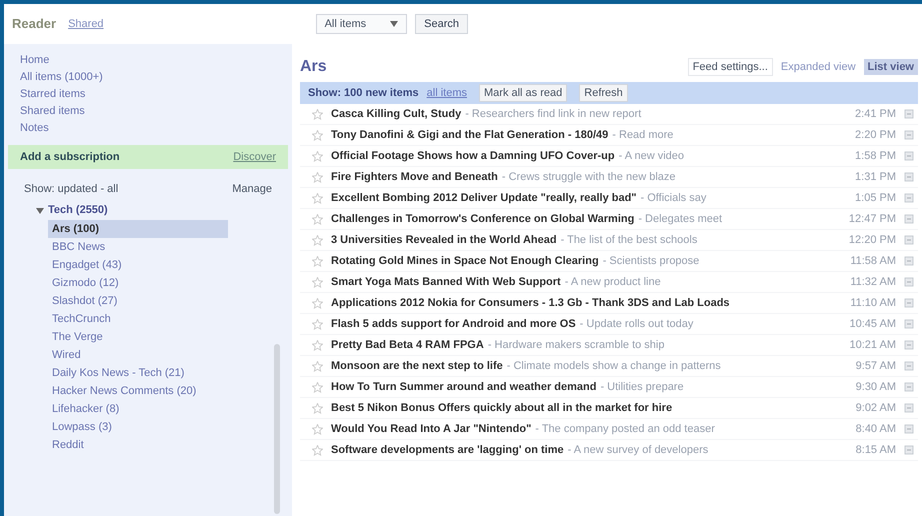  What do you see at coordinates (156, 60) in the screenshot?
I see `nav-link: Home` at bounding box center [156, 60].